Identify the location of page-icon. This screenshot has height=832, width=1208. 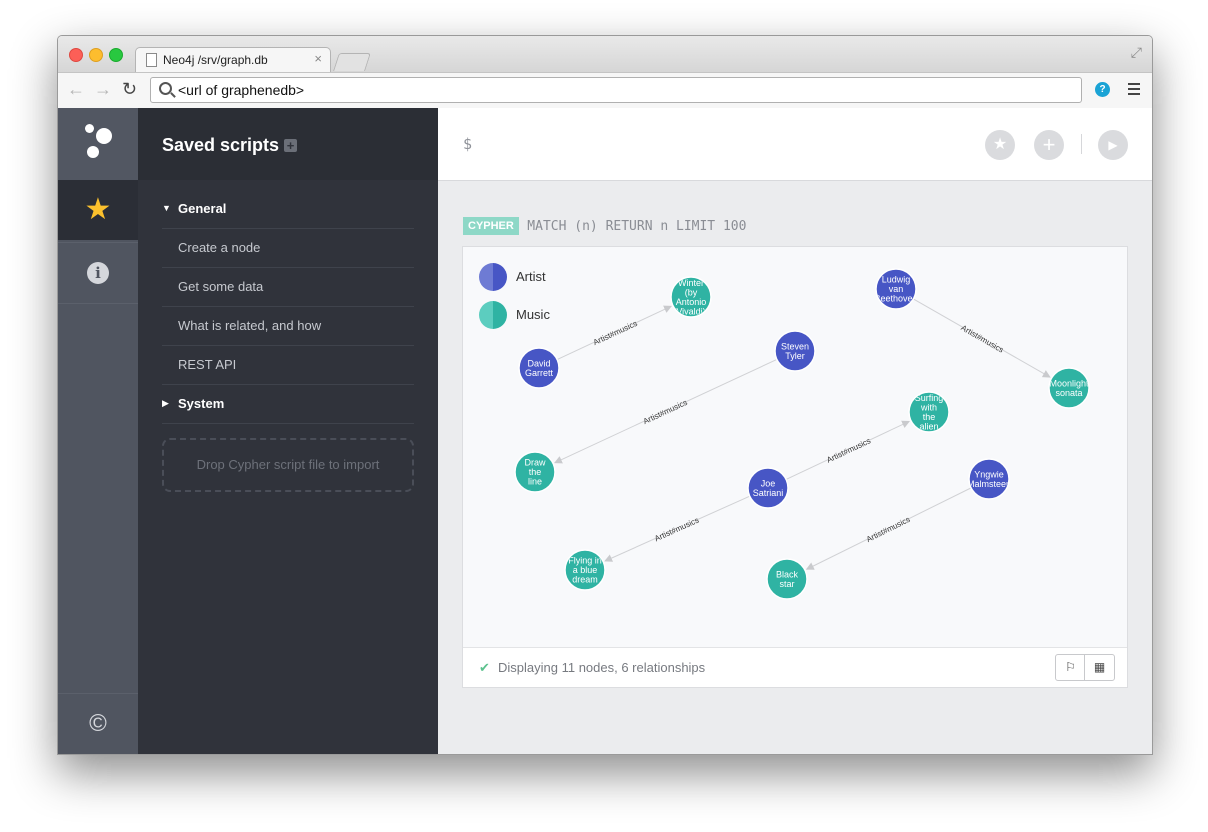
(151, 60).